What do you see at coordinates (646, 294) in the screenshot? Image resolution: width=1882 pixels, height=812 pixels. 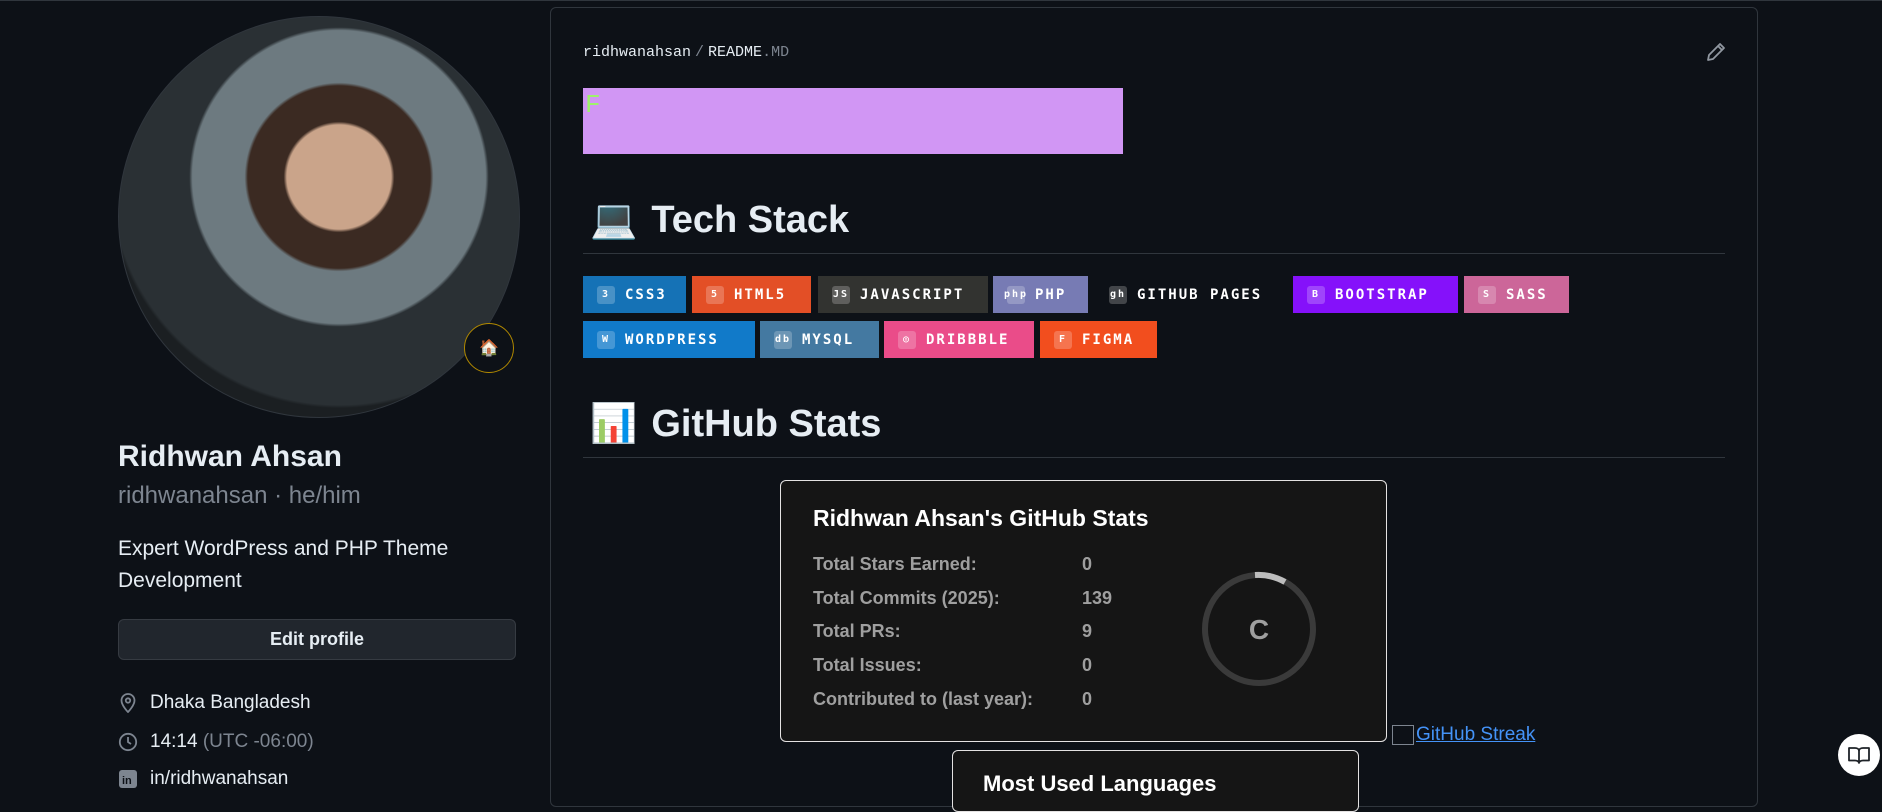 I see `badge-label: CSS3` at bounding box center [646, 294].